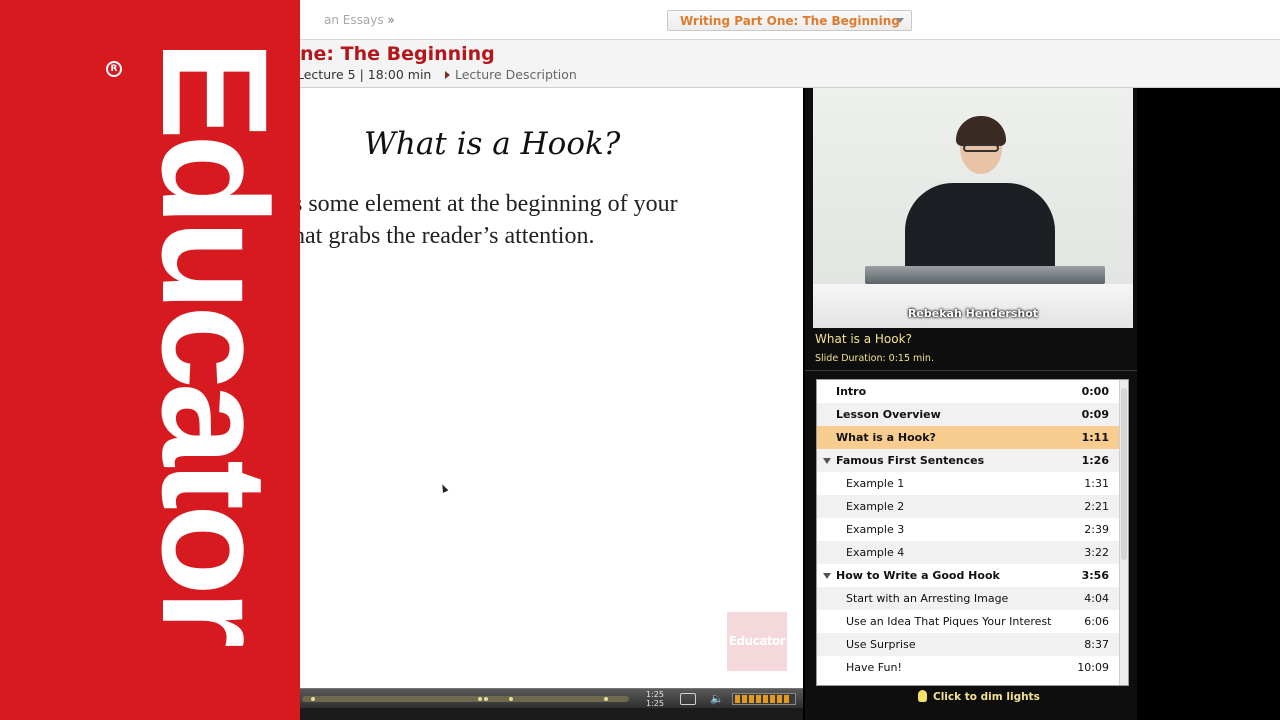 This screenshot has width=1280, height=720. What do you see at coordinates (922, 696) in the screenshot?
I see `lightbulb-icon` at bounding box center [922, 696].